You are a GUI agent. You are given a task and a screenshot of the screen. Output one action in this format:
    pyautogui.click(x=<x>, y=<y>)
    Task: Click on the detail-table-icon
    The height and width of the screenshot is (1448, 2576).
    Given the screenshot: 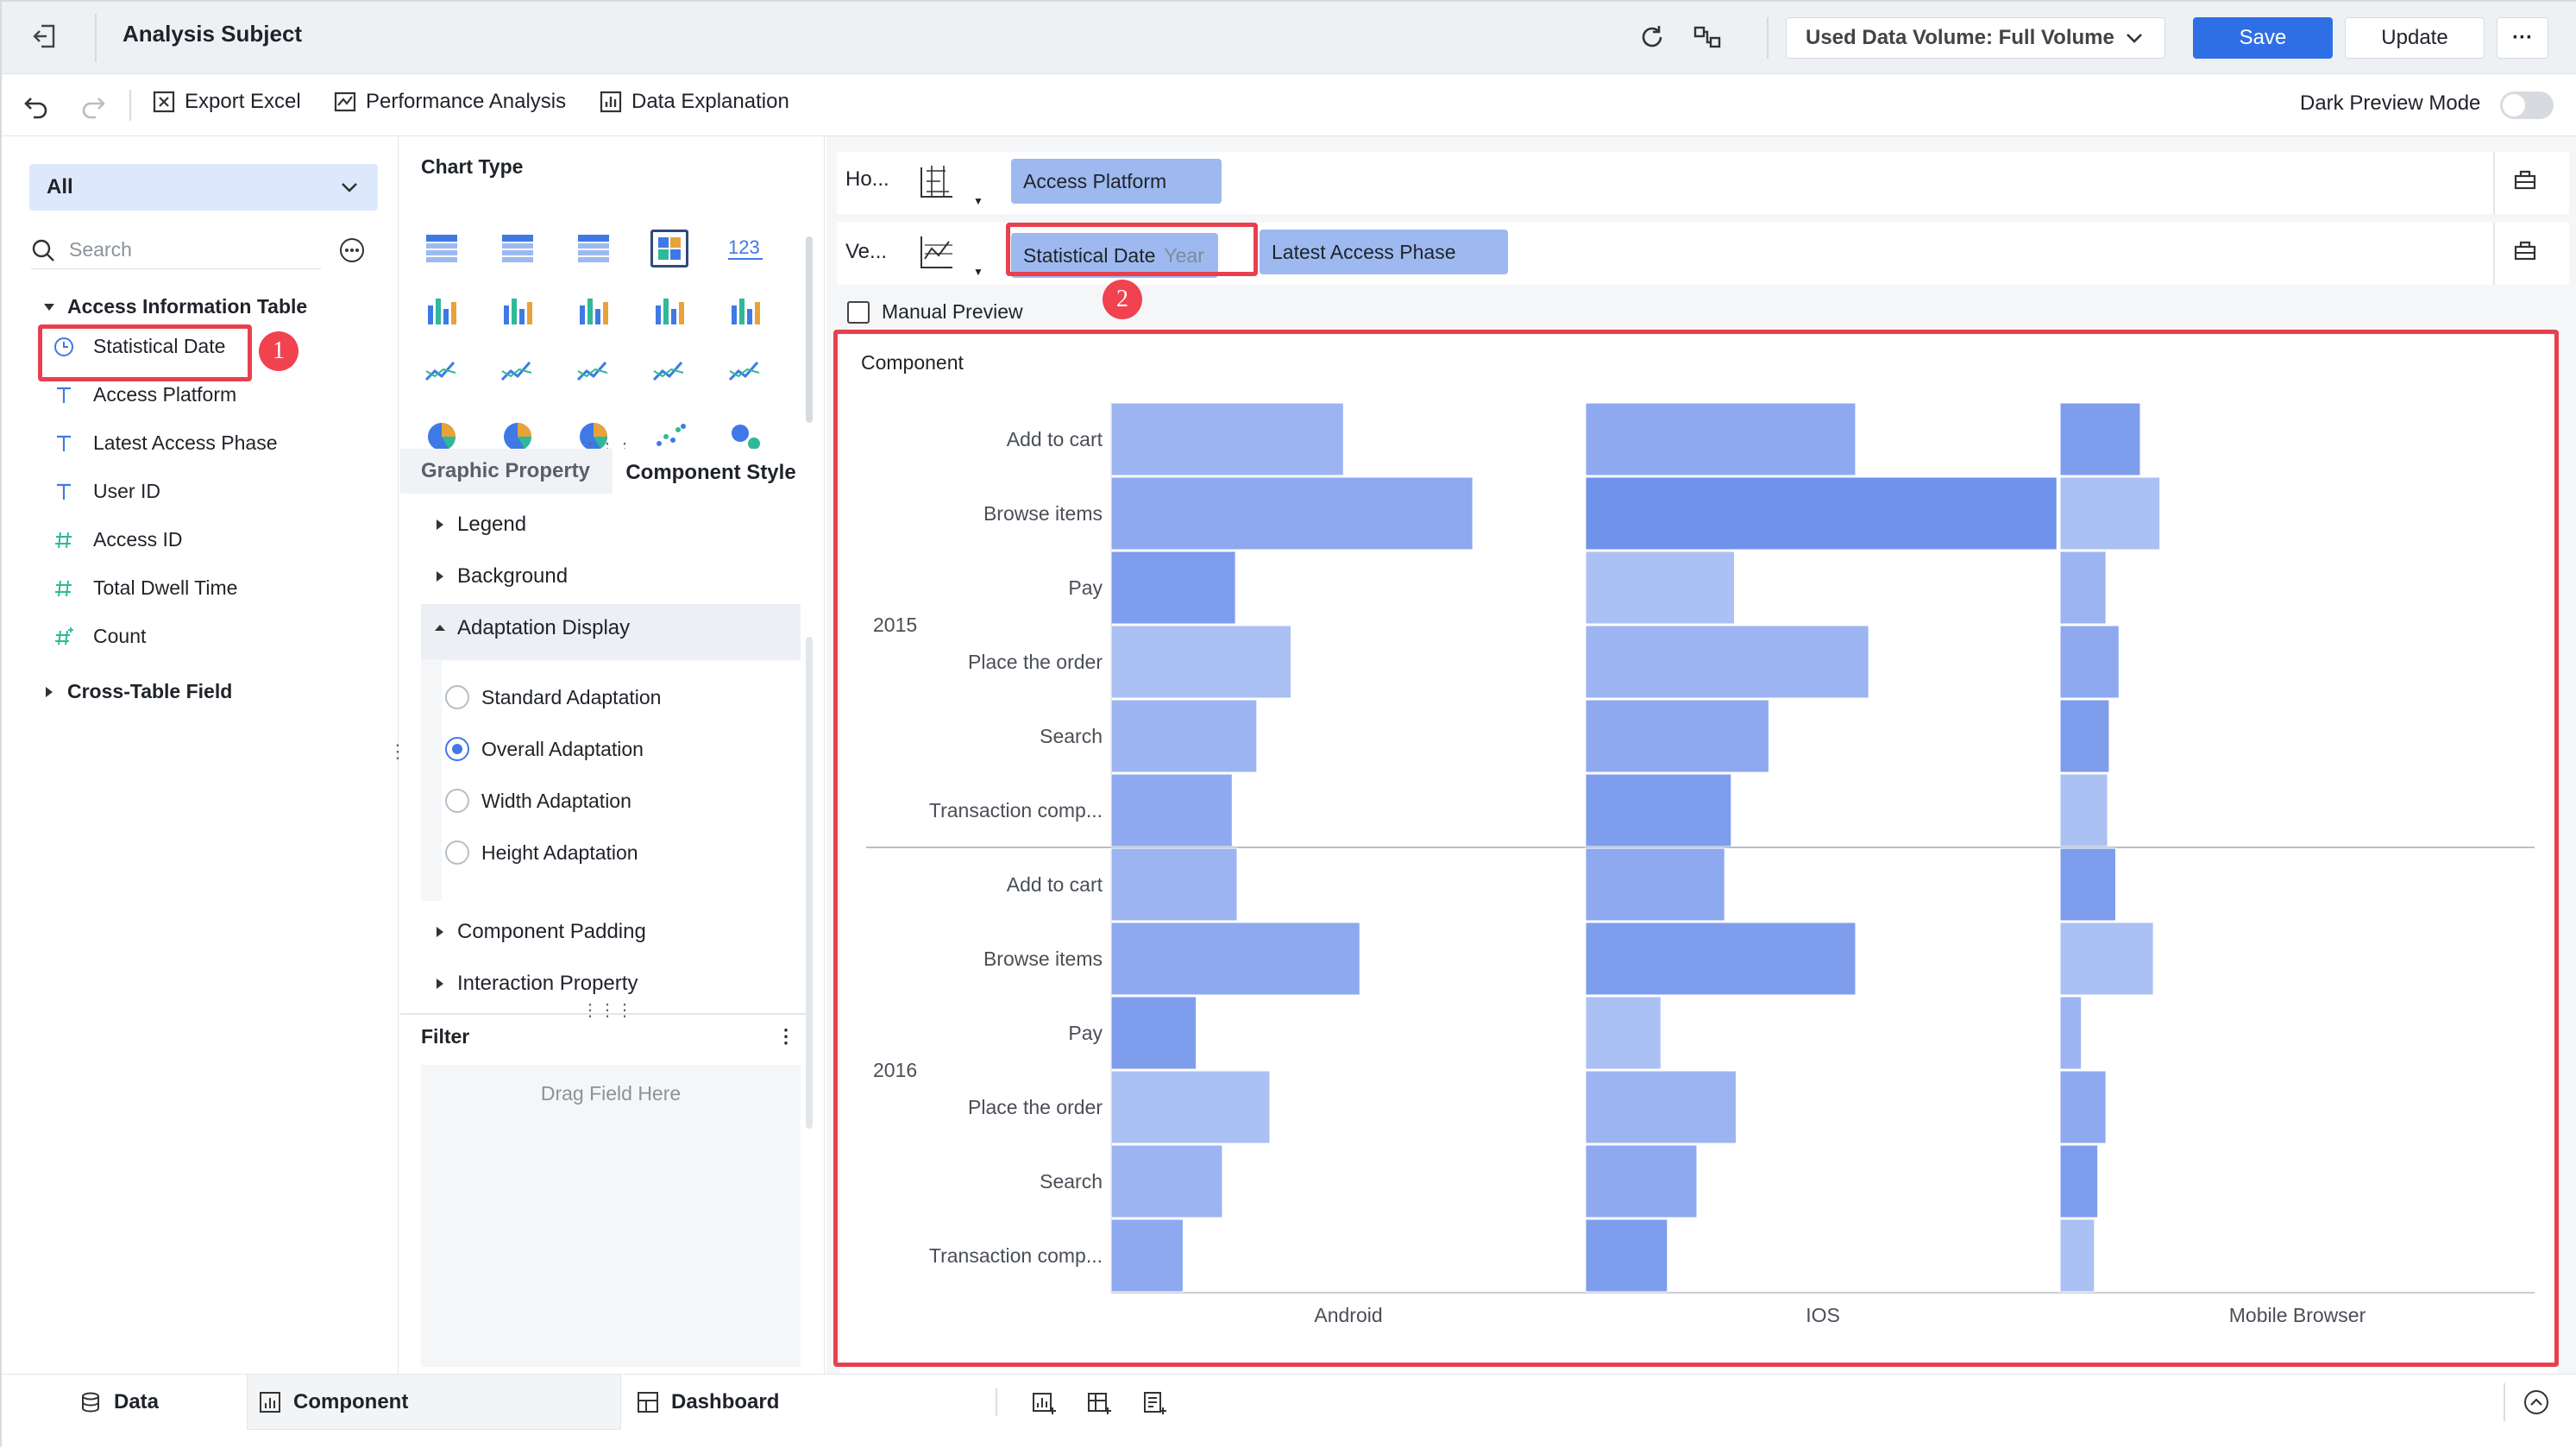 What is the action you would take?
    pyautogui.click(x=594, y=249)
    